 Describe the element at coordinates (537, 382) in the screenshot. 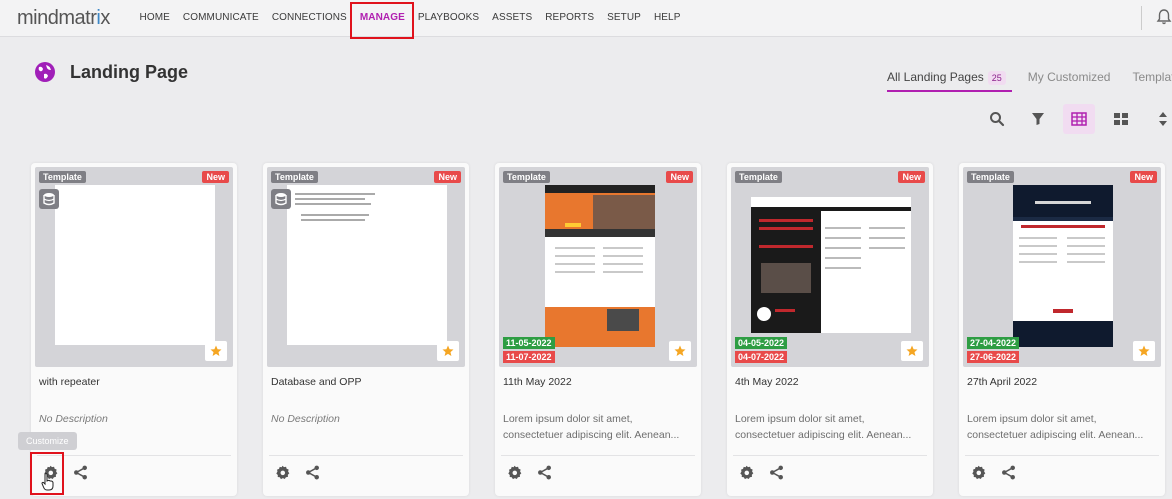

I see `card-title: 11th May 2022` at that location.